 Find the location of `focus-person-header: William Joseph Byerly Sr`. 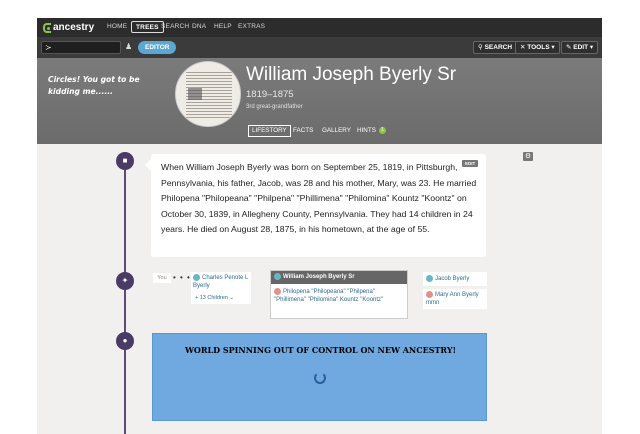

focus-person-header: William Joseph Byerly Sr is located at coordinates (339, 277).